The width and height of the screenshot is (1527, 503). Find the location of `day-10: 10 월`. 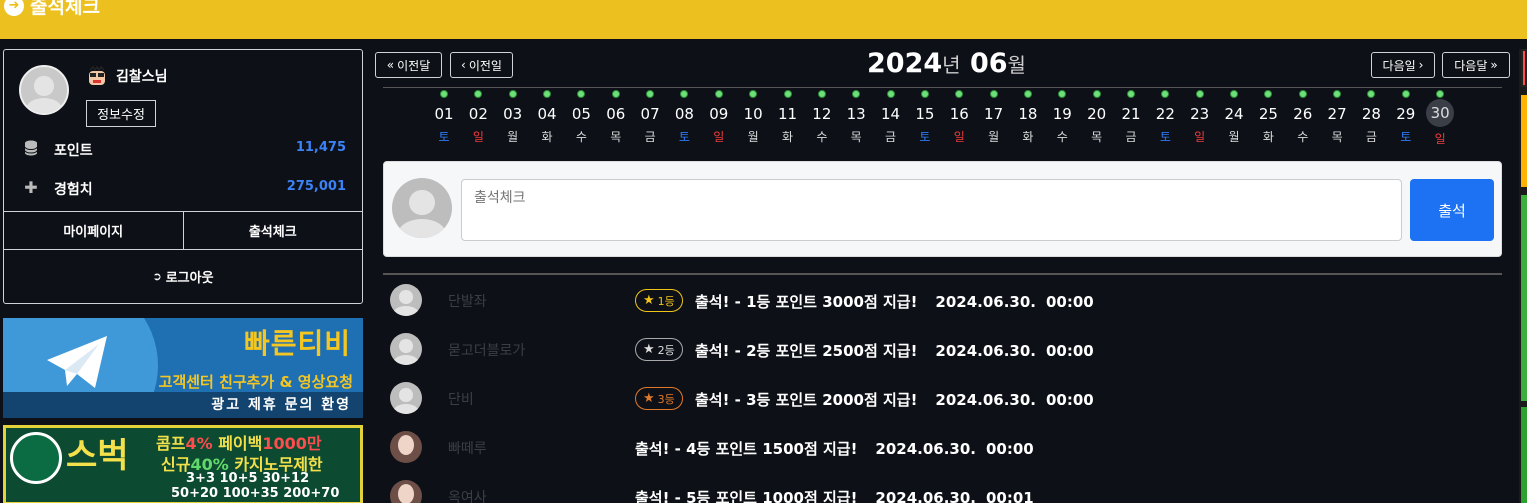

day-10: 10 월 is located at coordinates (753, 117).